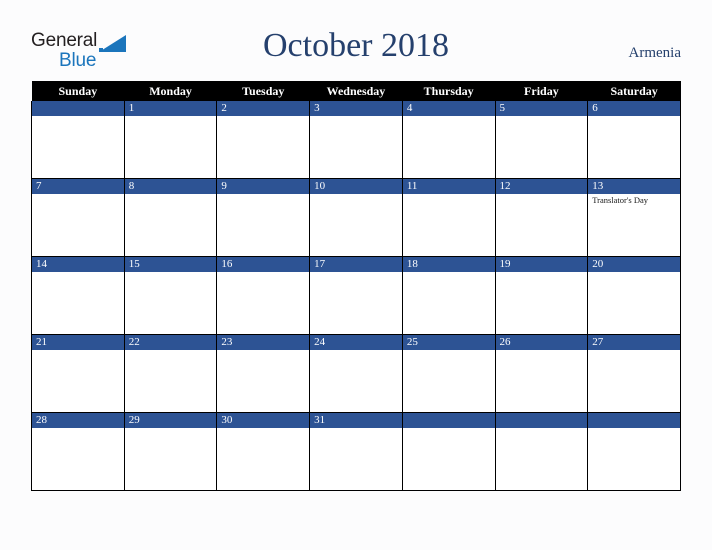 The width and height of the screenshot is (712, 550). I want to click on day-cell-23: 23, so click(263, 373).